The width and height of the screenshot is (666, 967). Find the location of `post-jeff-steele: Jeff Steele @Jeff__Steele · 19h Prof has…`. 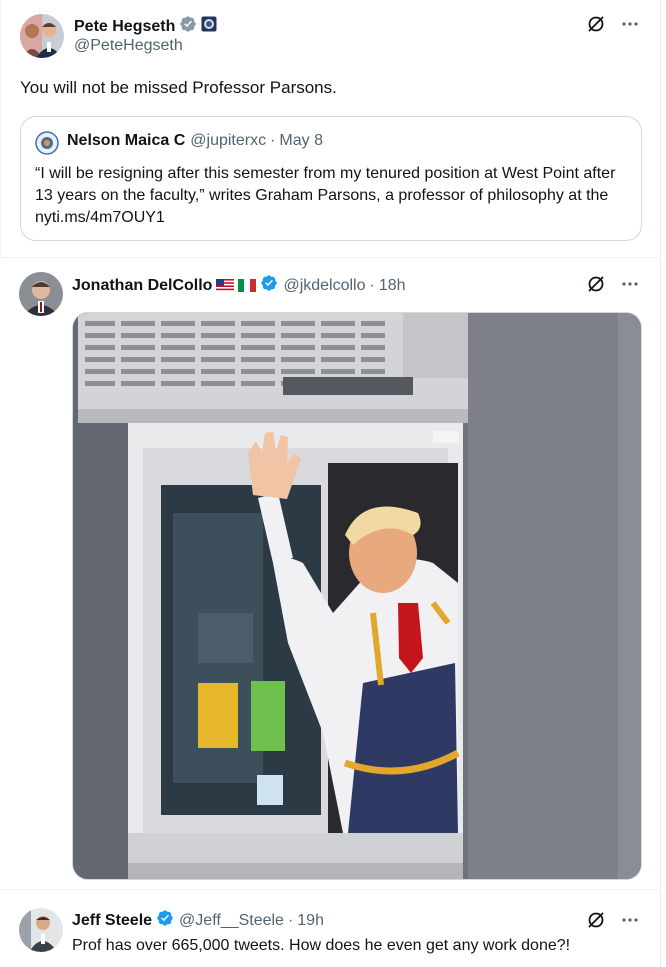

post-jeff-steele: Jeff Steele @Jeff__Steele · 19h Prof has… is located at coordinates (330, 929).